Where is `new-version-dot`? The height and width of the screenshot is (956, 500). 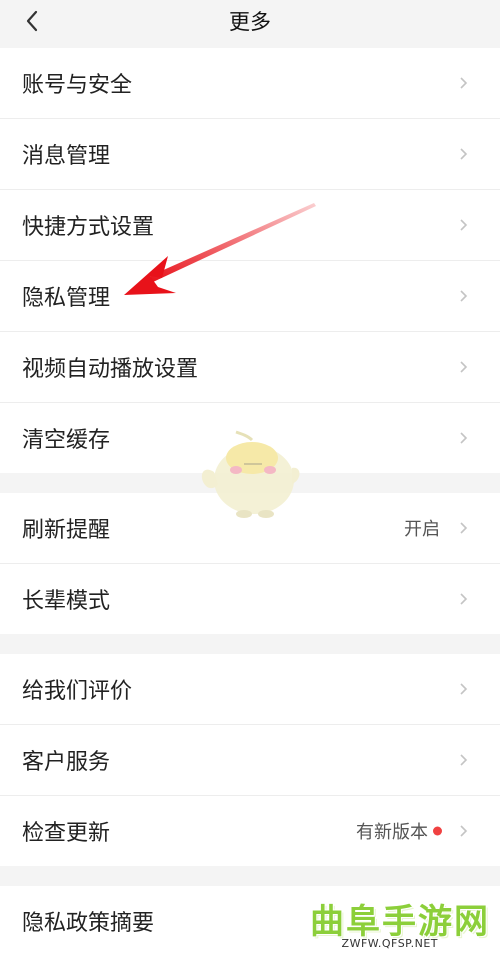
new-version-dot is located at coordinates (437, 831).